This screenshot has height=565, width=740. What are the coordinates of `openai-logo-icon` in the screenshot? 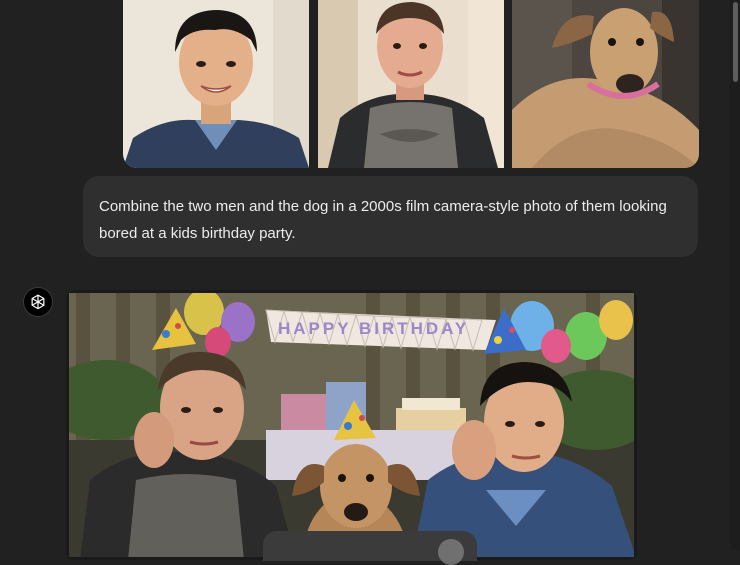 It's located at (38, 302).